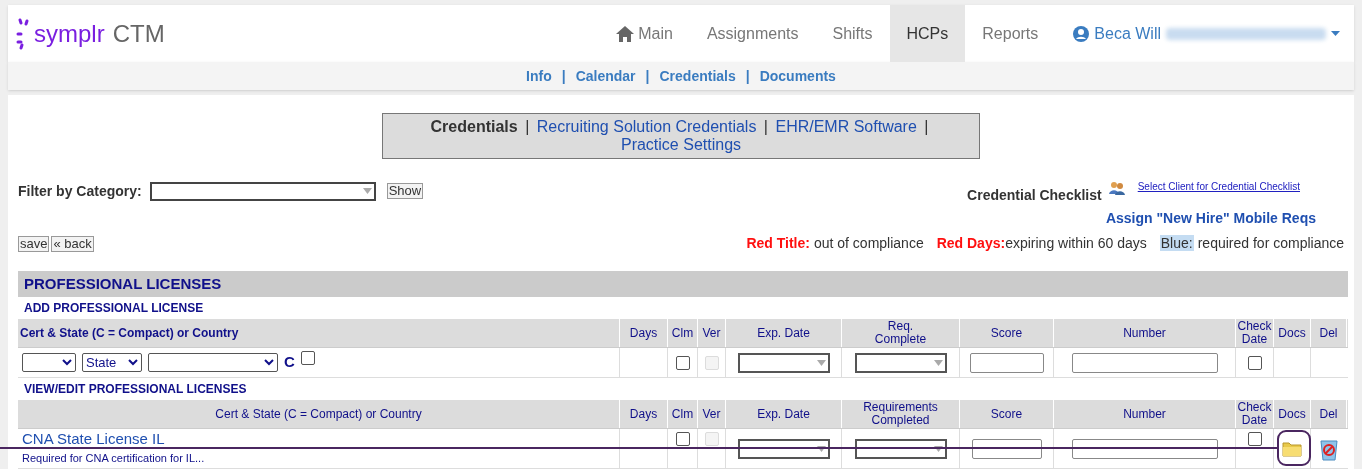 The height and width of the screenshot is (469, 1362). I want to click on license-name-link: CNA State License IL, so click(93, 439).